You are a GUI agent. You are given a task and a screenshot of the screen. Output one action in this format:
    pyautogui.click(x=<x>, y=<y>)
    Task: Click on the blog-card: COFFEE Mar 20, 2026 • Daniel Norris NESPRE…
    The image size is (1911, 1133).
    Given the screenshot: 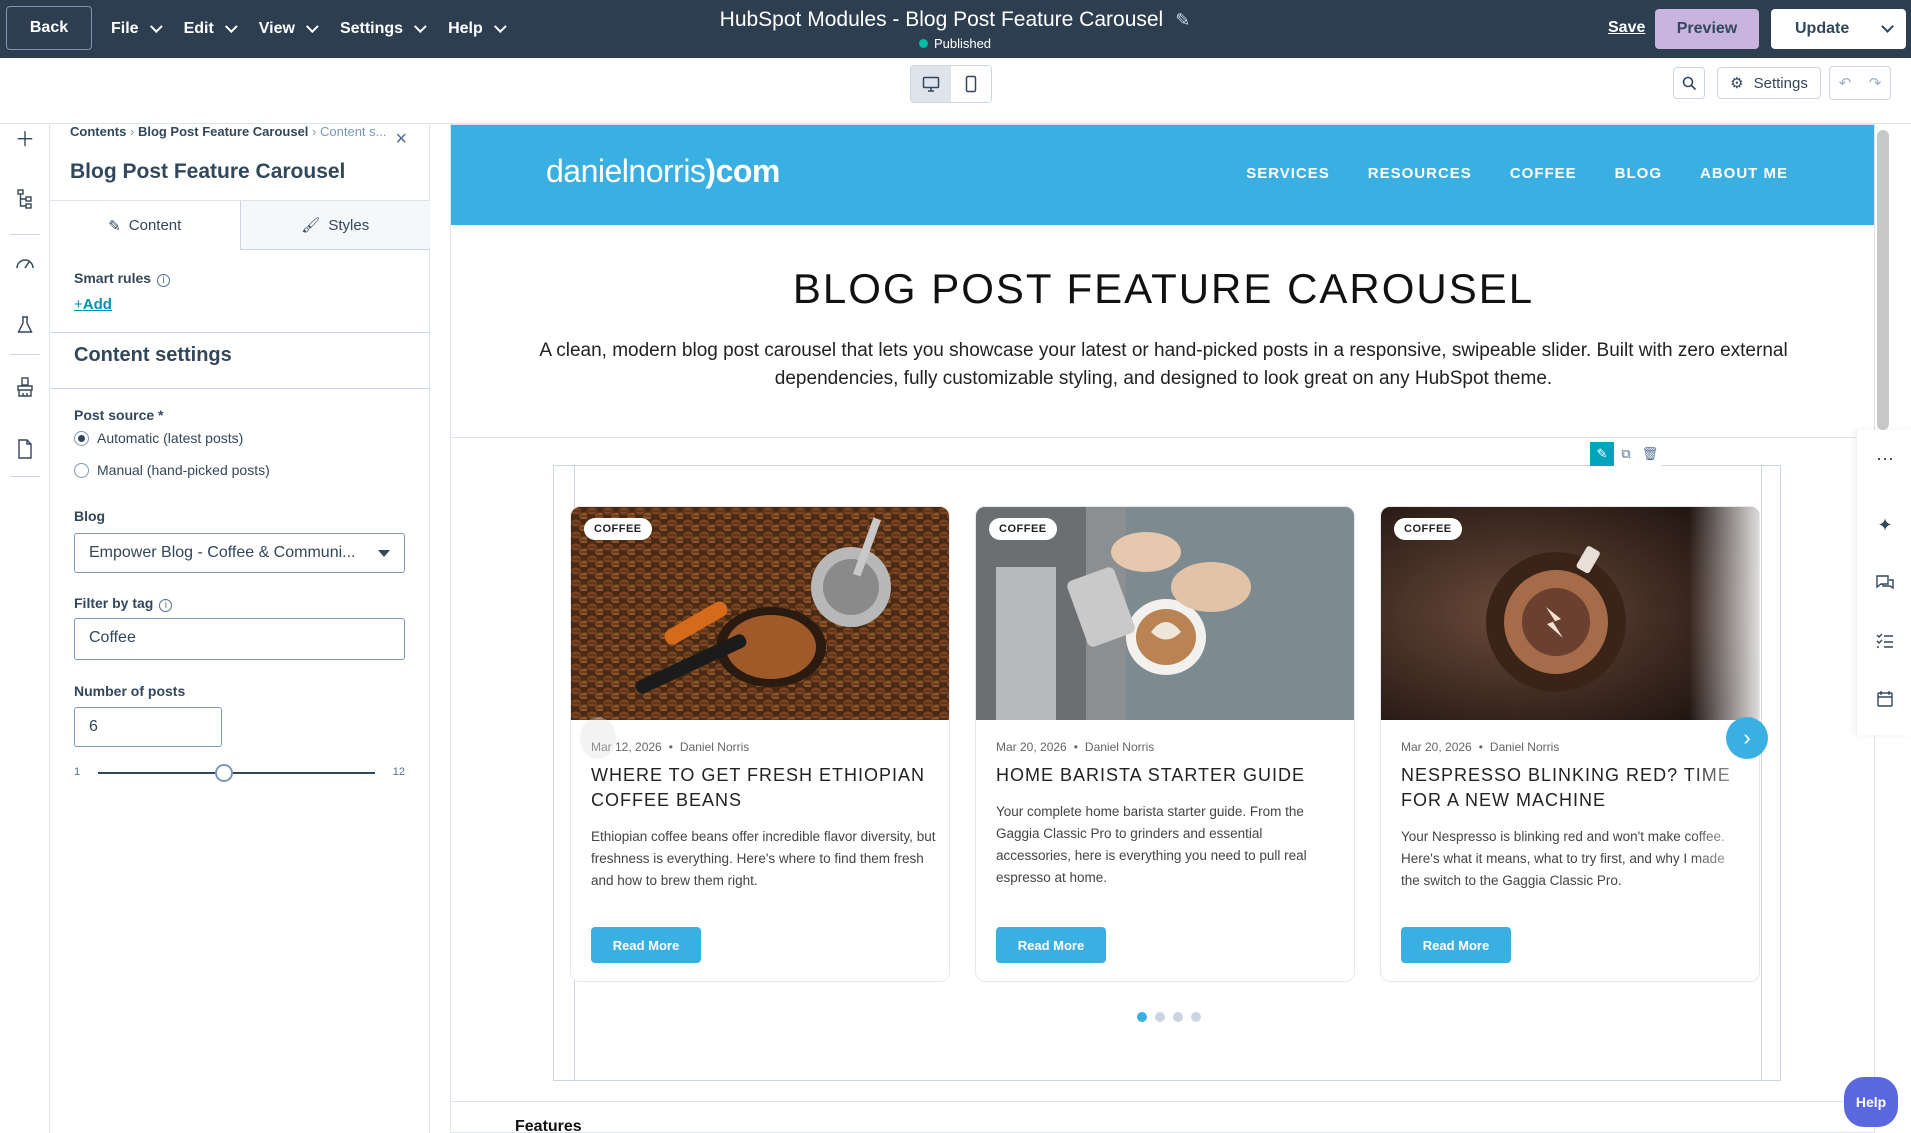 What is the action you would take?
    pyautogui.click(x=1570, y=744)
    